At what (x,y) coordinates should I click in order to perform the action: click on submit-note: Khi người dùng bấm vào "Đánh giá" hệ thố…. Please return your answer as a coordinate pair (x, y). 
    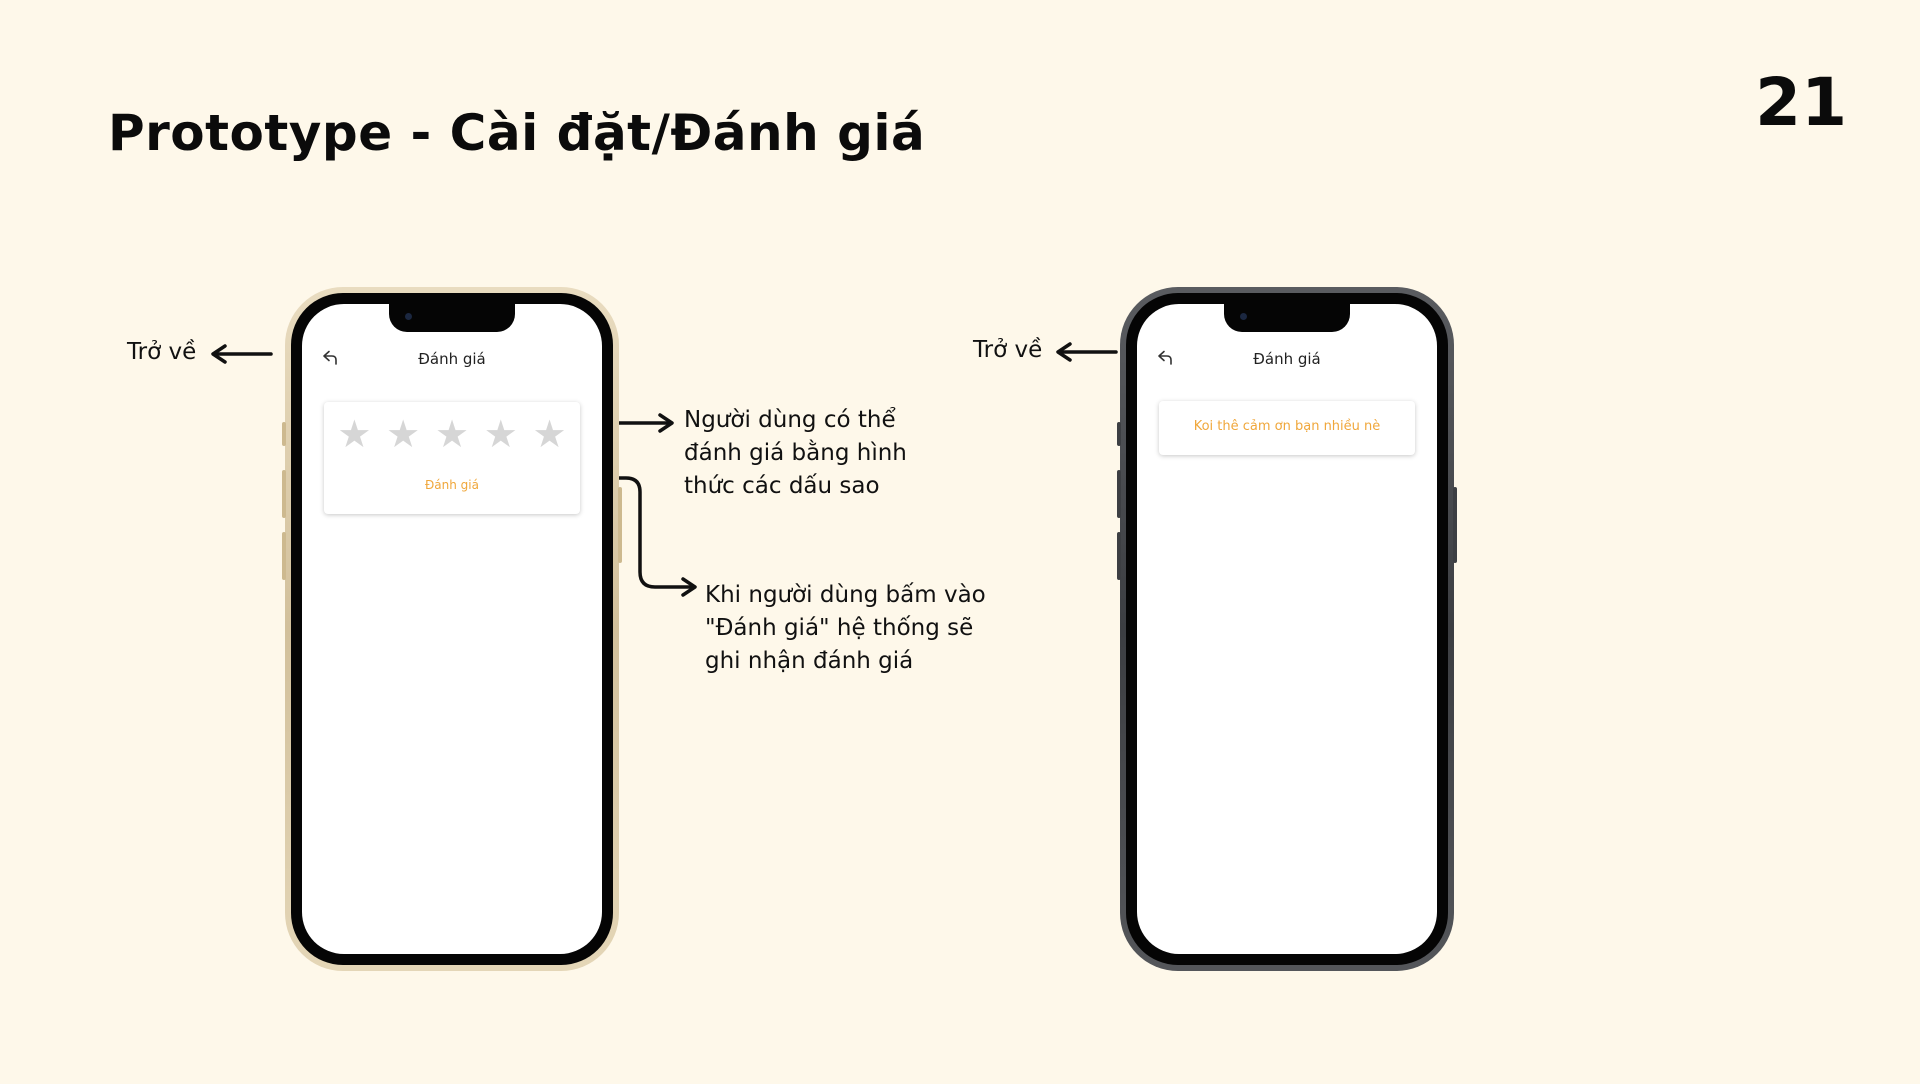
    Looking at the image, I should click on (845, 628).